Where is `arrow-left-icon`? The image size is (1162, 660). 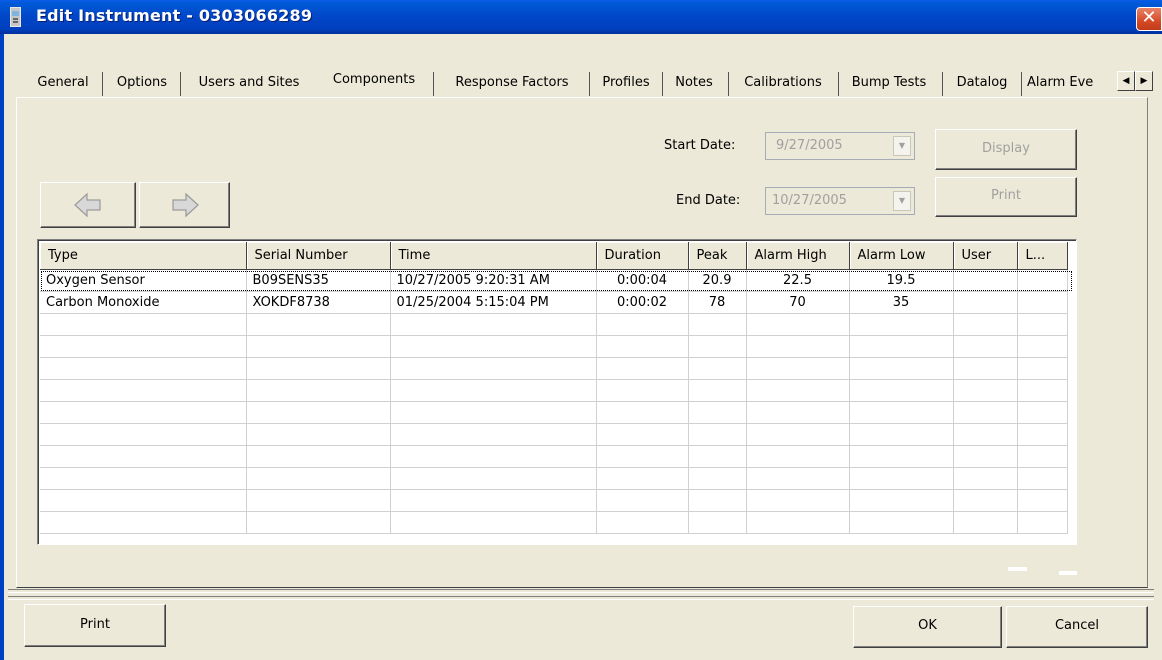
arrow-left-icon is located at coordinates (87, 205).